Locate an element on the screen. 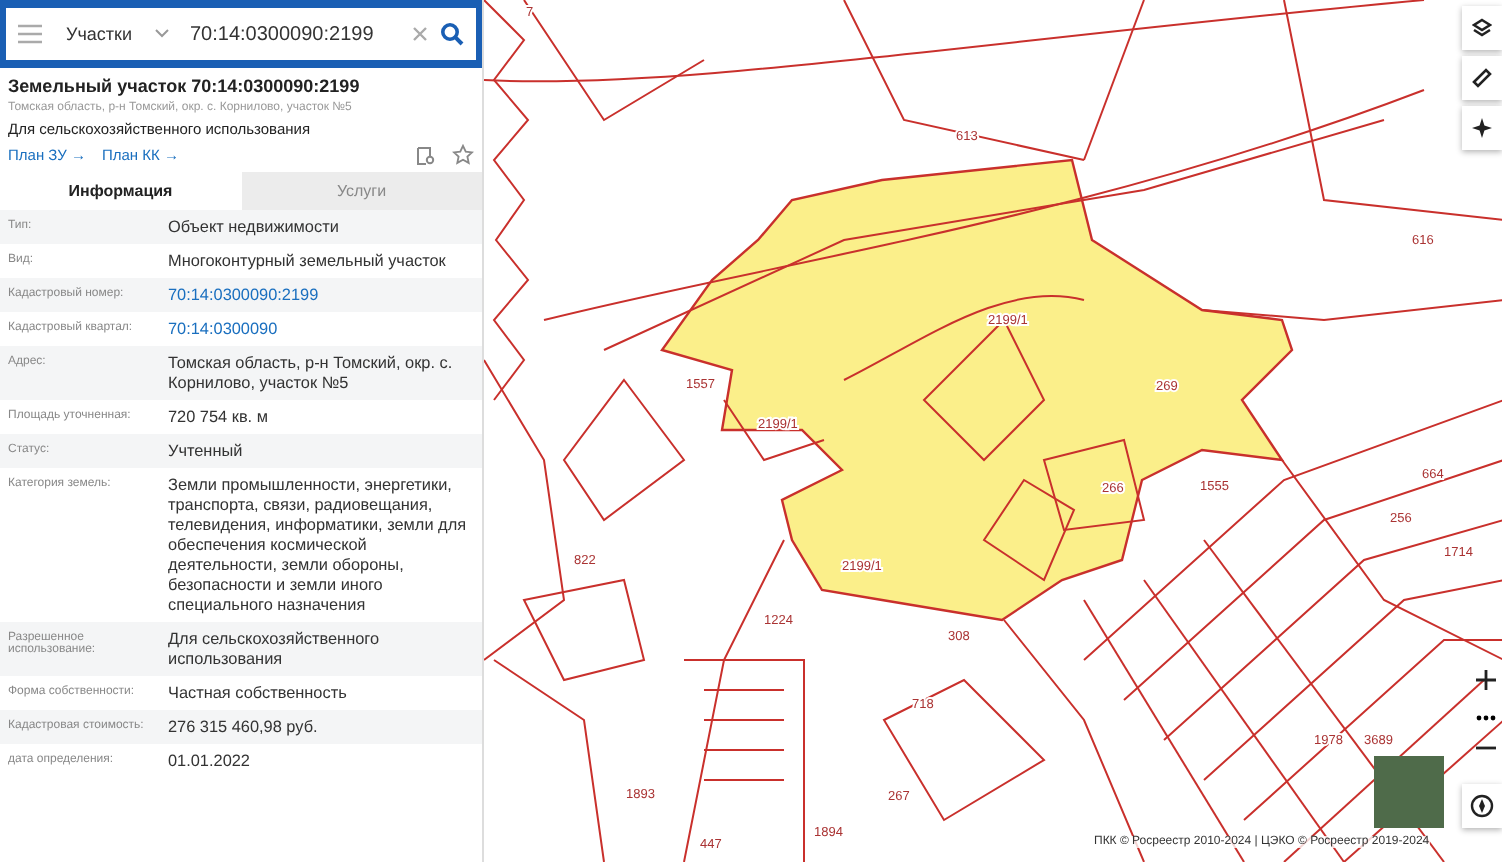 The image size is (1502, 862). category-dropdown: Участки is located at coordinates (104, 34).